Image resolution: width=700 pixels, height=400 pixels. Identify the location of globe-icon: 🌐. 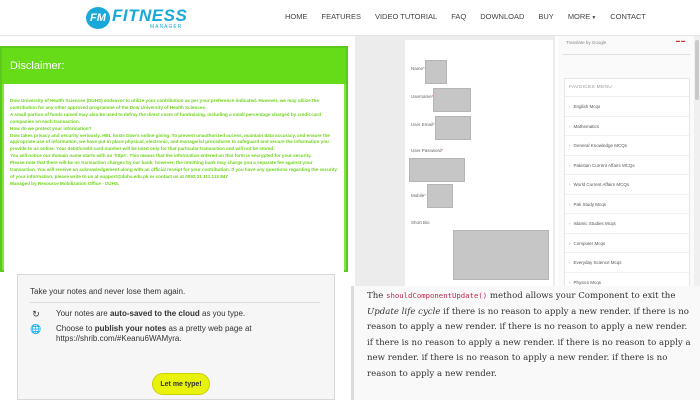
(36, 329).